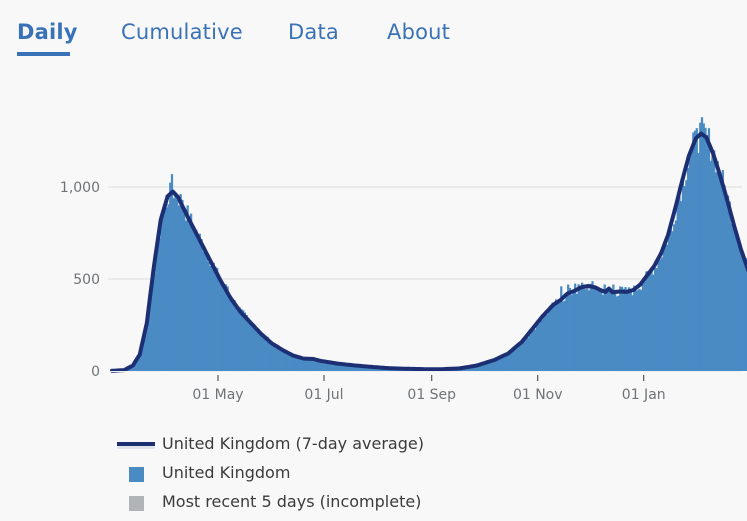  What do you see at coordinates (136, 474) in the screenshot?
I see `legend-square-swatch` at bounding box center [136, 474].